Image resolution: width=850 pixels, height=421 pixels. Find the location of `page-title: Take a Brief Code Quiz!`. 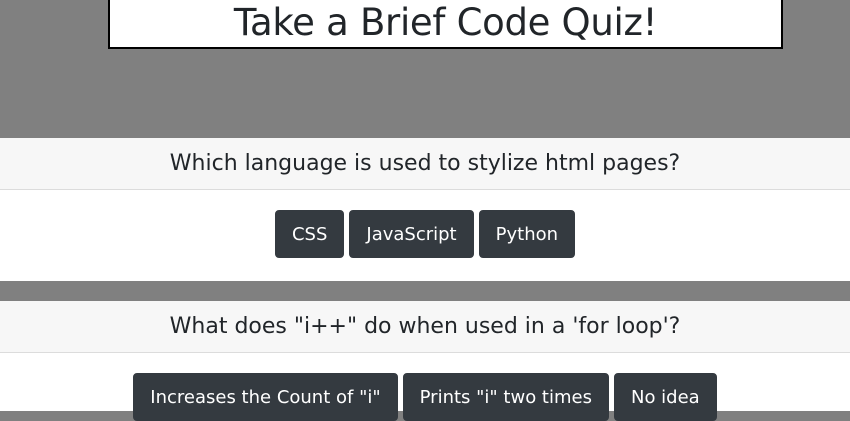

page-title: Take a Brief Code Quiz! is located at coordinates (445, 22).